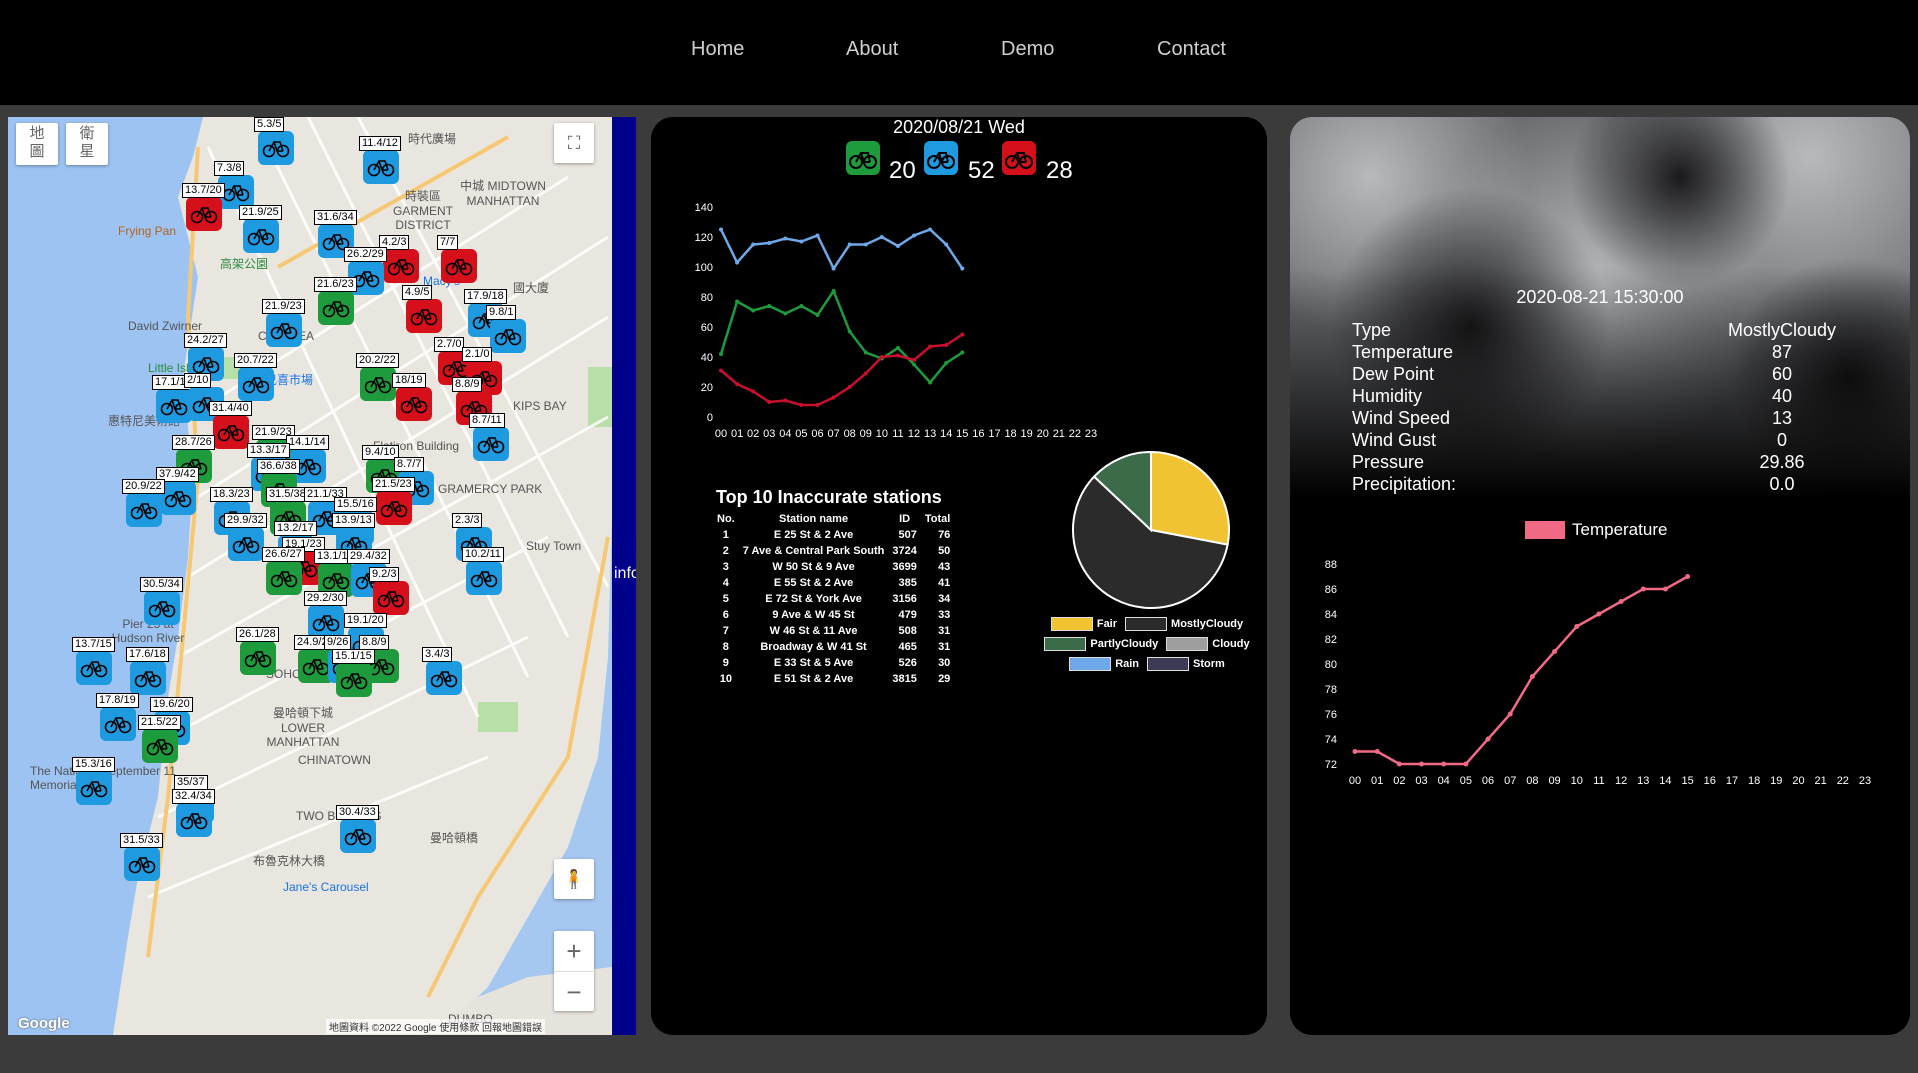 The width and height of the screenshot is (1918, 1073). I want to click on weather-row: Wind Gust 0, so click(1587, 440).